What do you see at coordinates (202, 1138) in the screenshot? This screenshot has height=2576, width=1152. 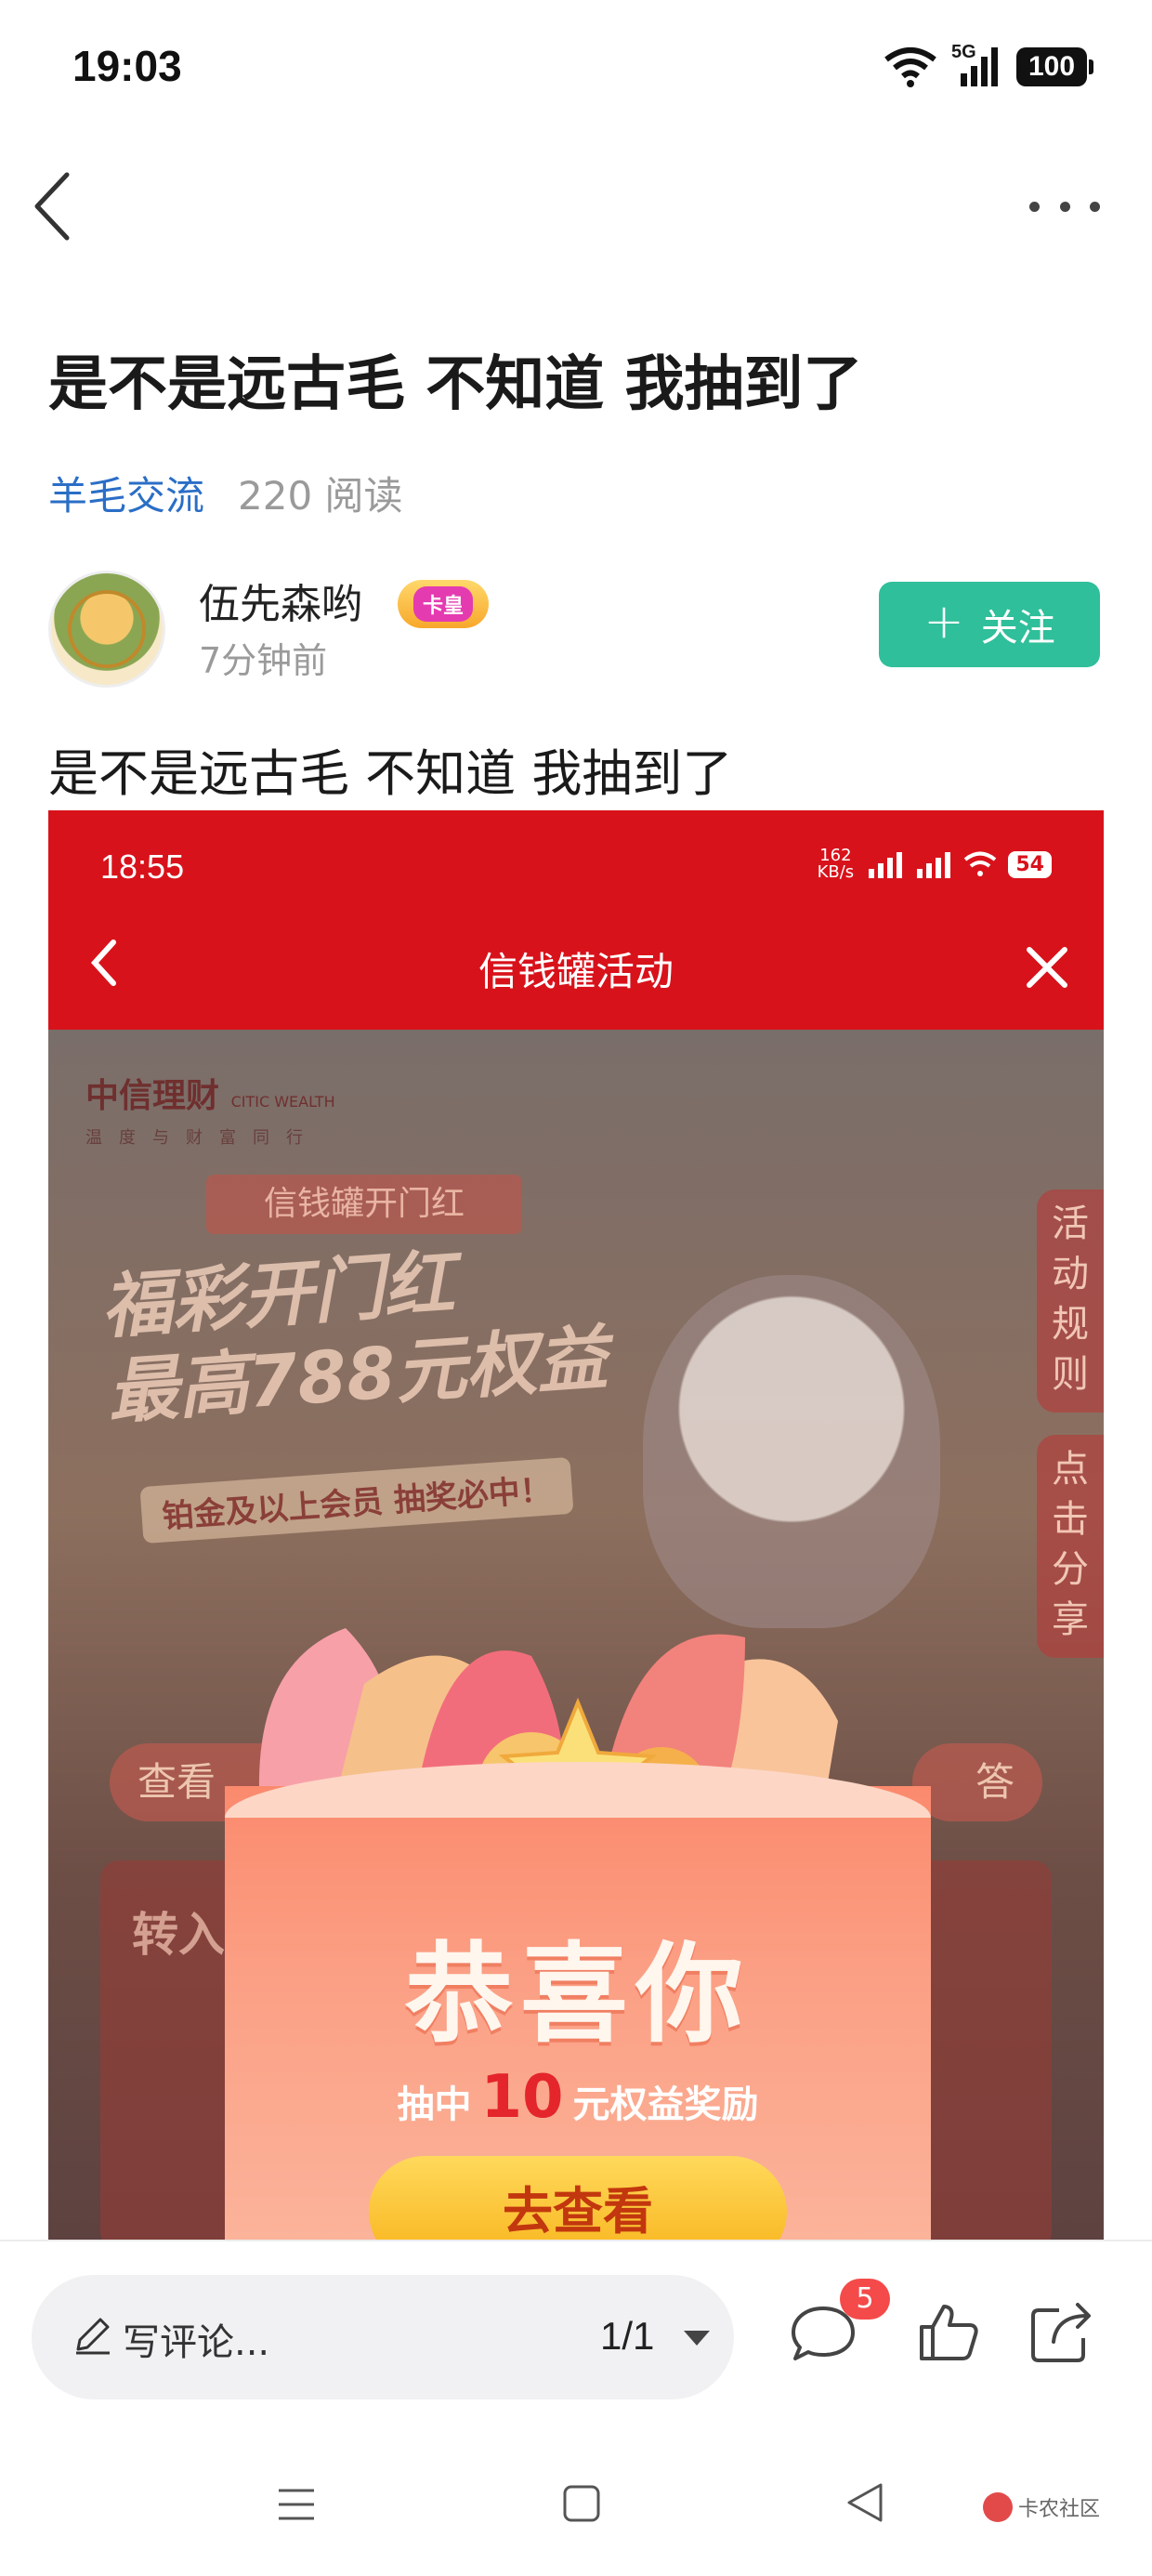 I see `embed-brand-slogan: 温度与财富同行` at bounding box center [202, 1138].